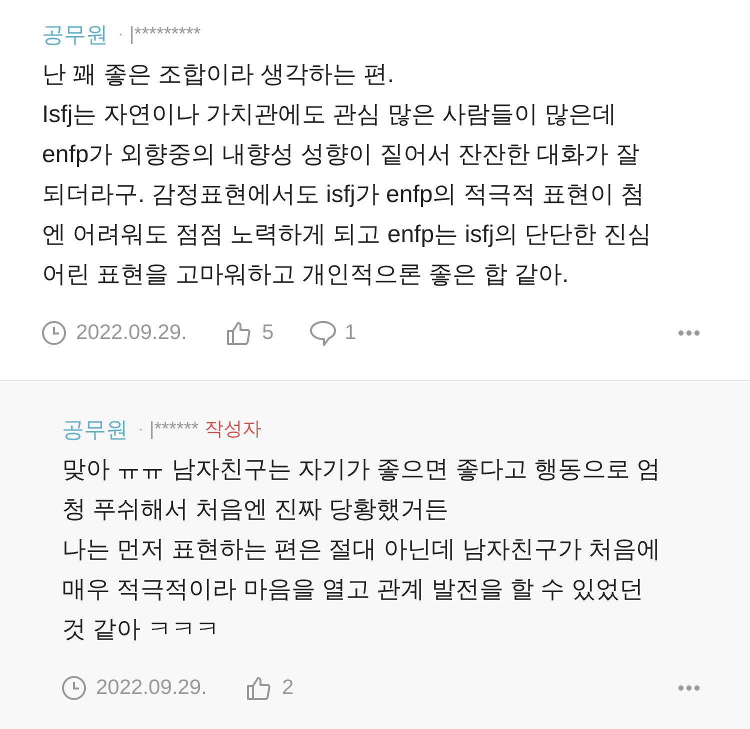 Image resolution: width=750 pixels, height=729 pixels. What do you see at coordinates (165, 35) in the screenshot?
I see `user-id: |*********` at bounding box center [165, 35].